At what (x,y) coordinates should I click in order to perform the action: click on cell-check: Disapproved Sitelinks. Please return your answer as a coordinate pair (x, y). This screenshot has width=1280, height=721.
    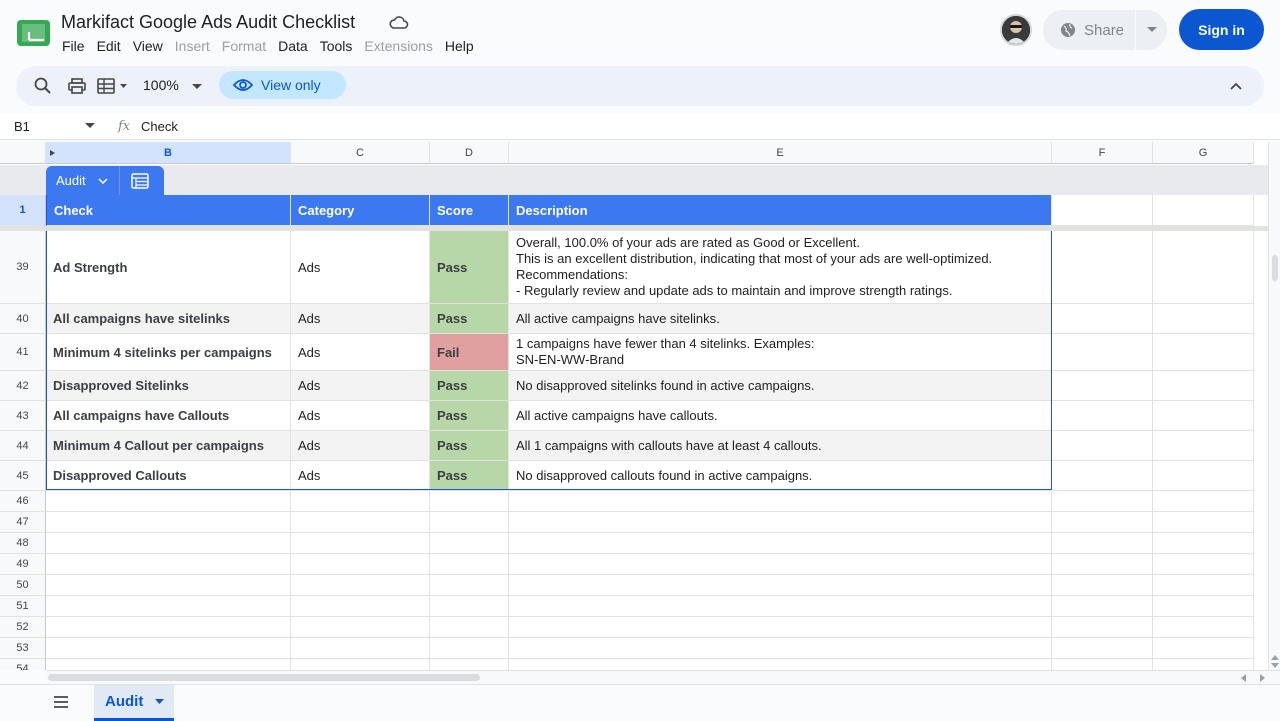
    Looking at the image, I should click on (168, 386).